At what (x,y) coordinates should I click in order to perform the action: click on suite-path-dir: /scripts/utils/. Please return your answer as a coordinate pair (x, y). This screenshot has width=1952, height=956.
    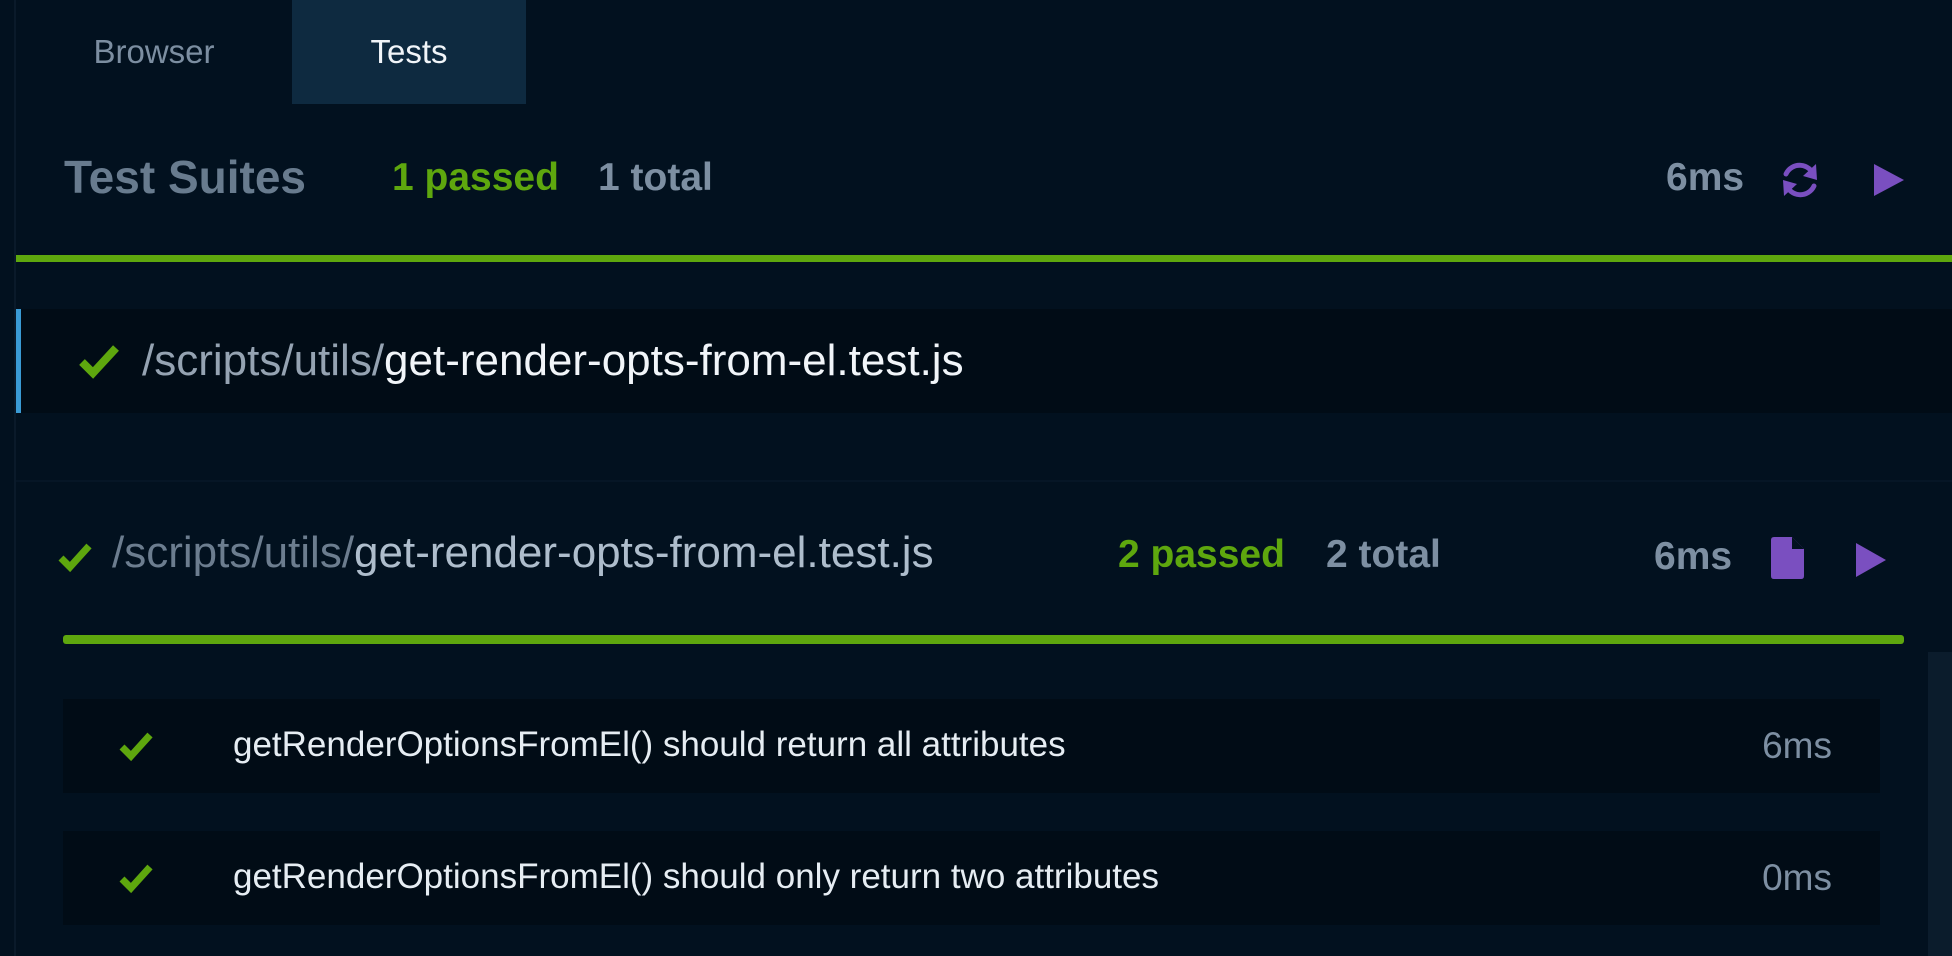
    Looking at the image, I should click on (233, 552).